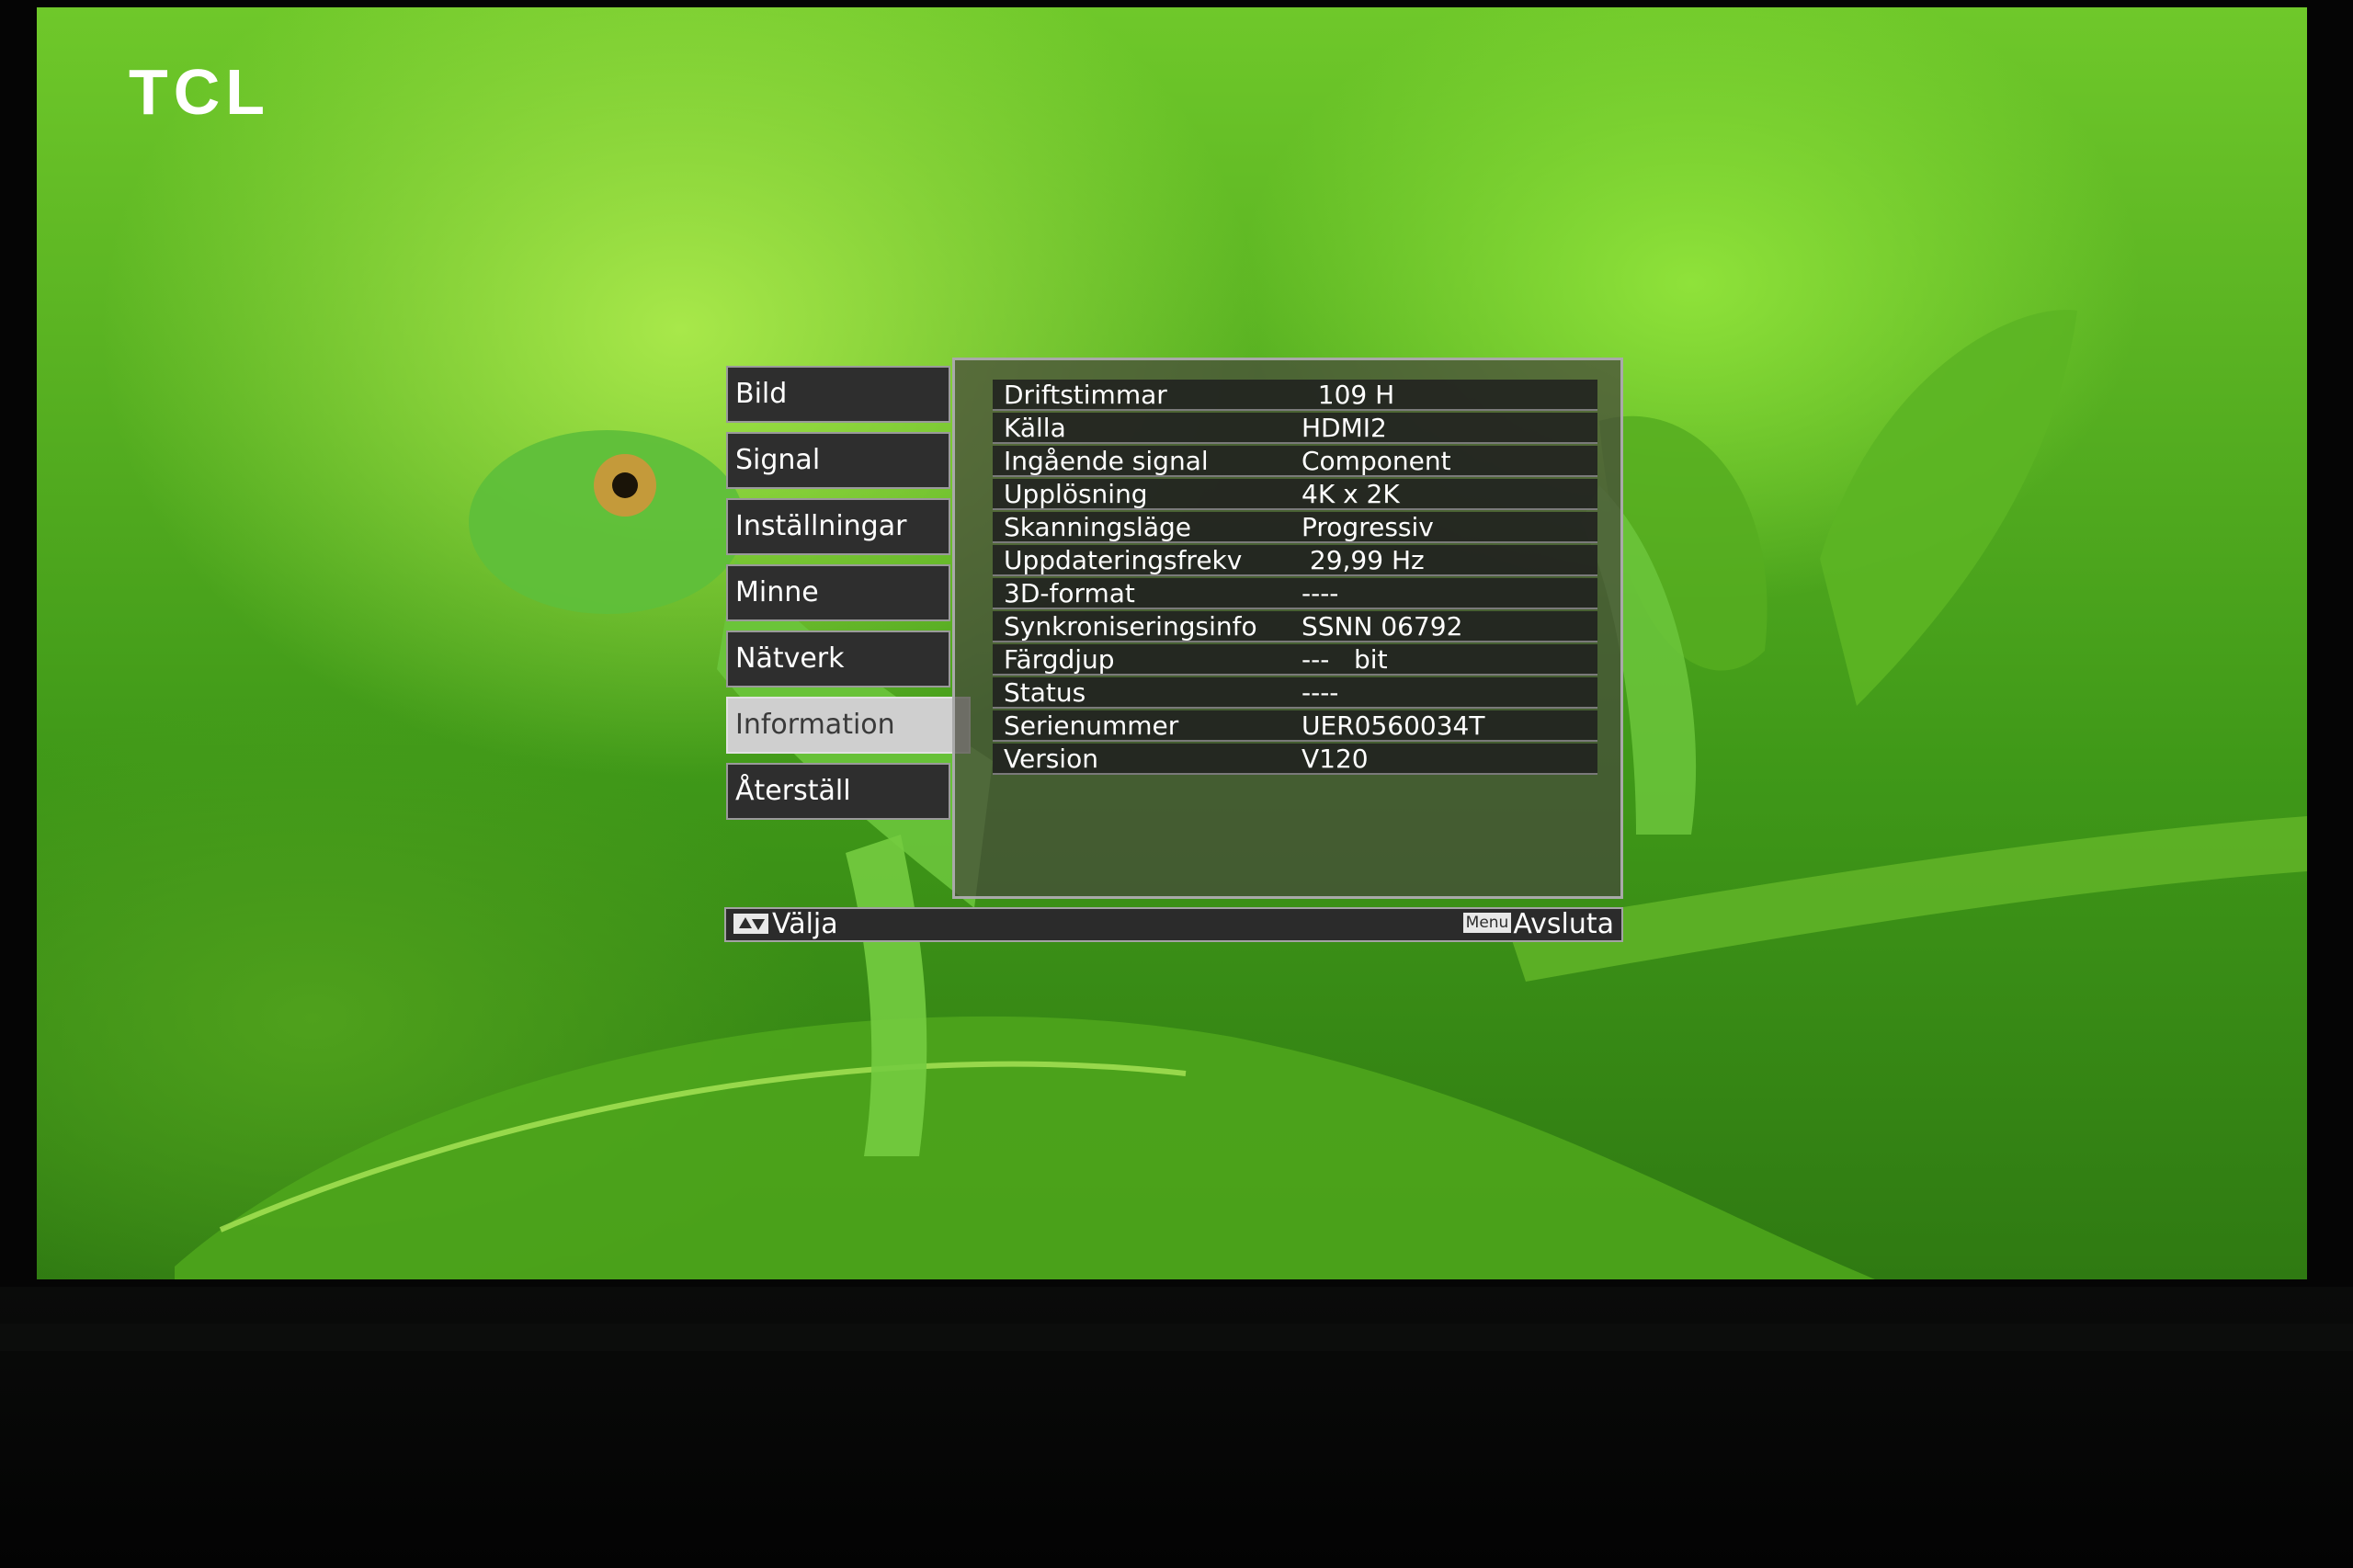  What do you see at coordinates (1351, 494) in the screenshot?
I see `info-value: 4K x 2K` at bounding box center [1351, 494].